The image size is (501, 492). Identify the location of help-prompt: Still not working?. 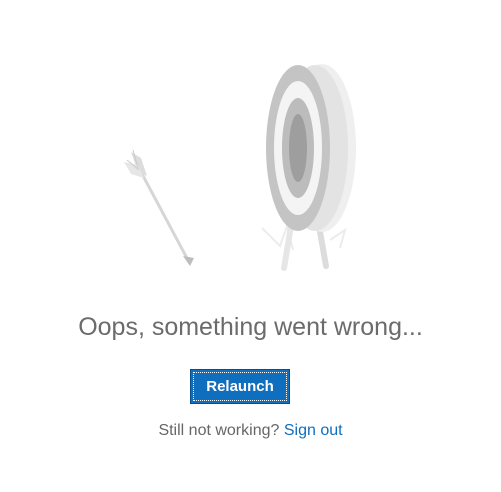
(219, 430).